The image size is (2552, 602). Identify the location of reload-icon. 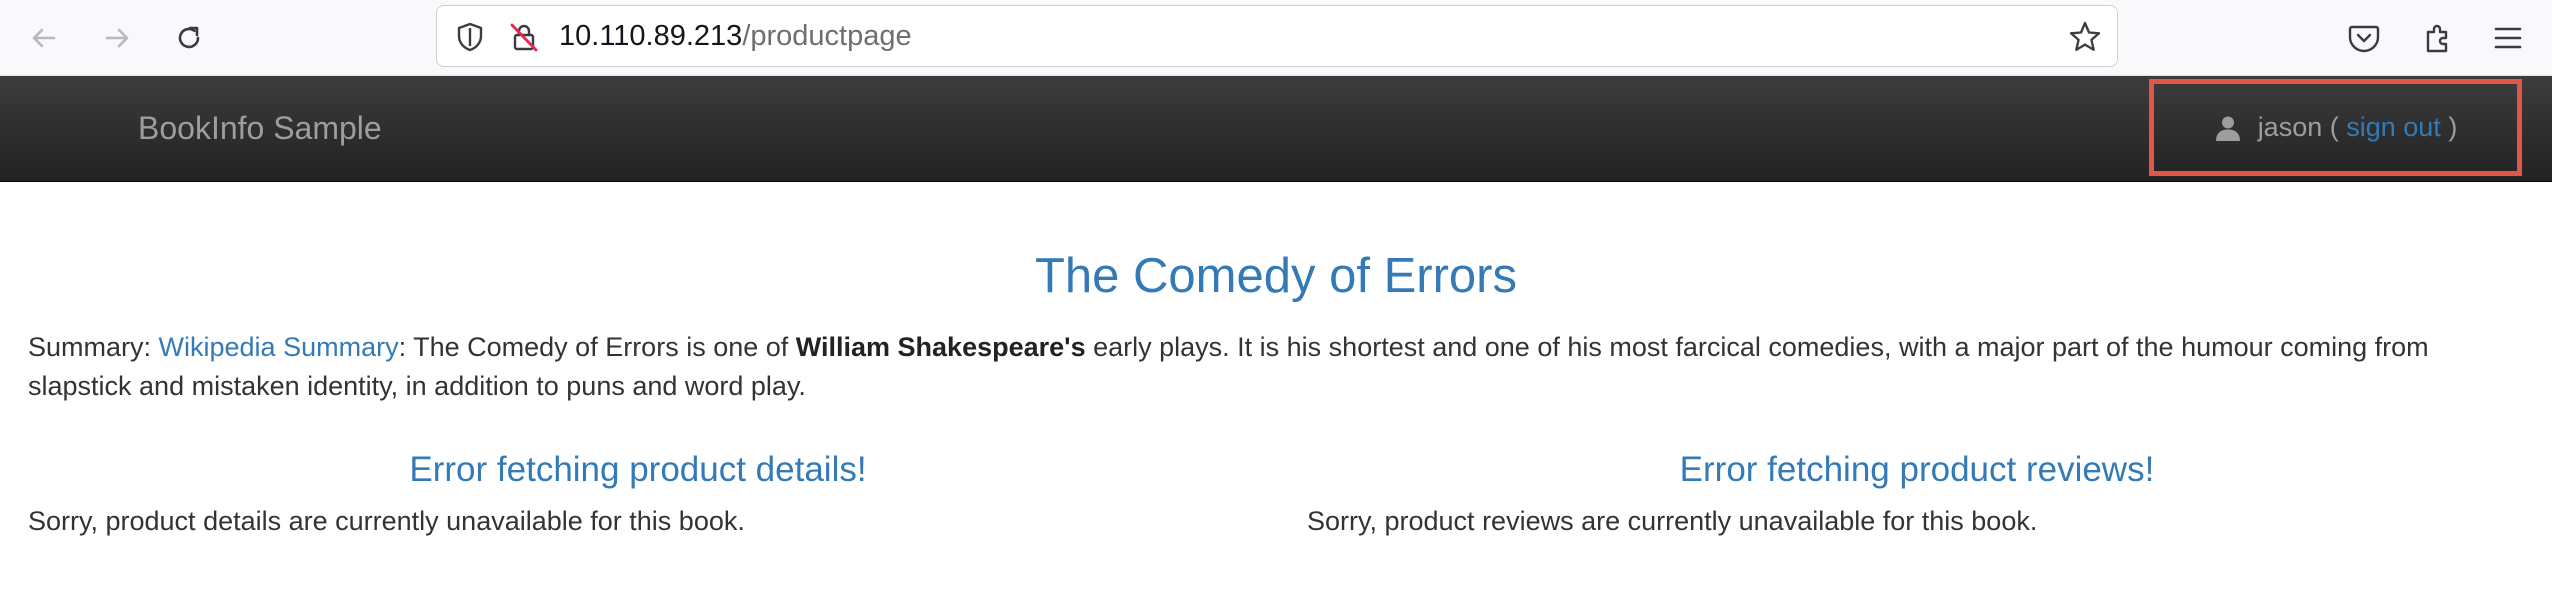
(189, 37).